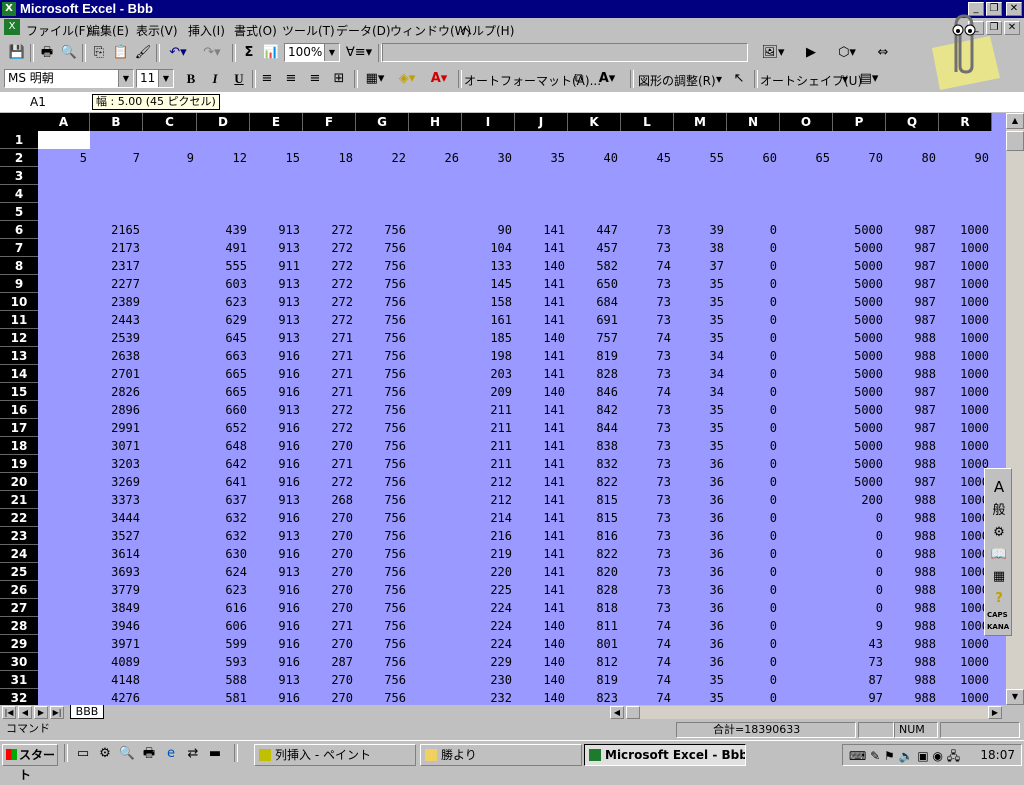  I want to click on cell-p29: 43, so click(859, 644).